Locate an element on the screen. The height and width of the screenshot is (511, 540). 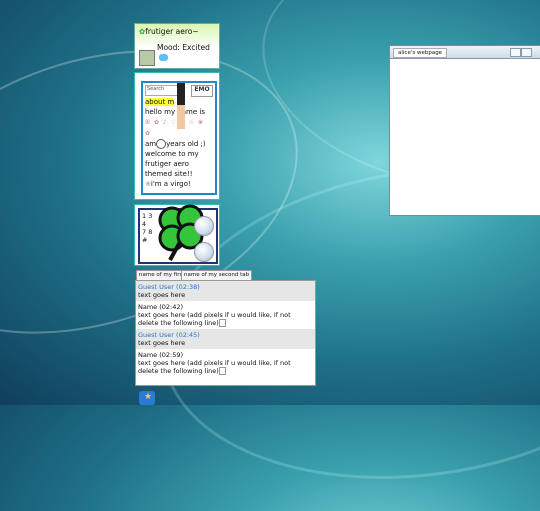
about-line-5: frutiger aero is located at coordinates (167, 164).